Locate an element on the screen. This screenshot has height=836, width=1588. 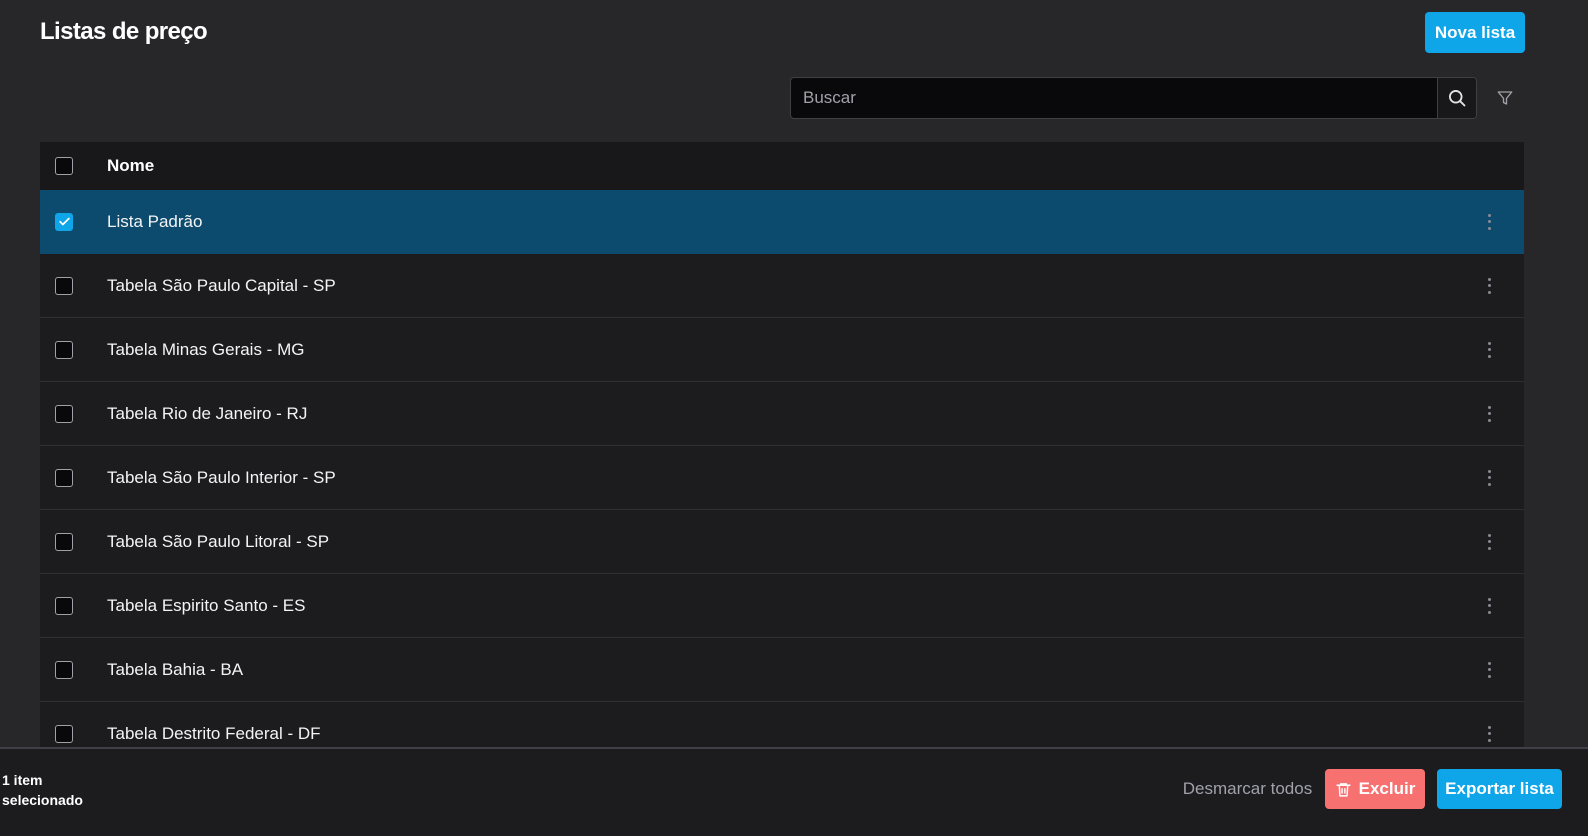
row-name: Tabela Espirito Santo - ES is located at coordinates (206, 605).